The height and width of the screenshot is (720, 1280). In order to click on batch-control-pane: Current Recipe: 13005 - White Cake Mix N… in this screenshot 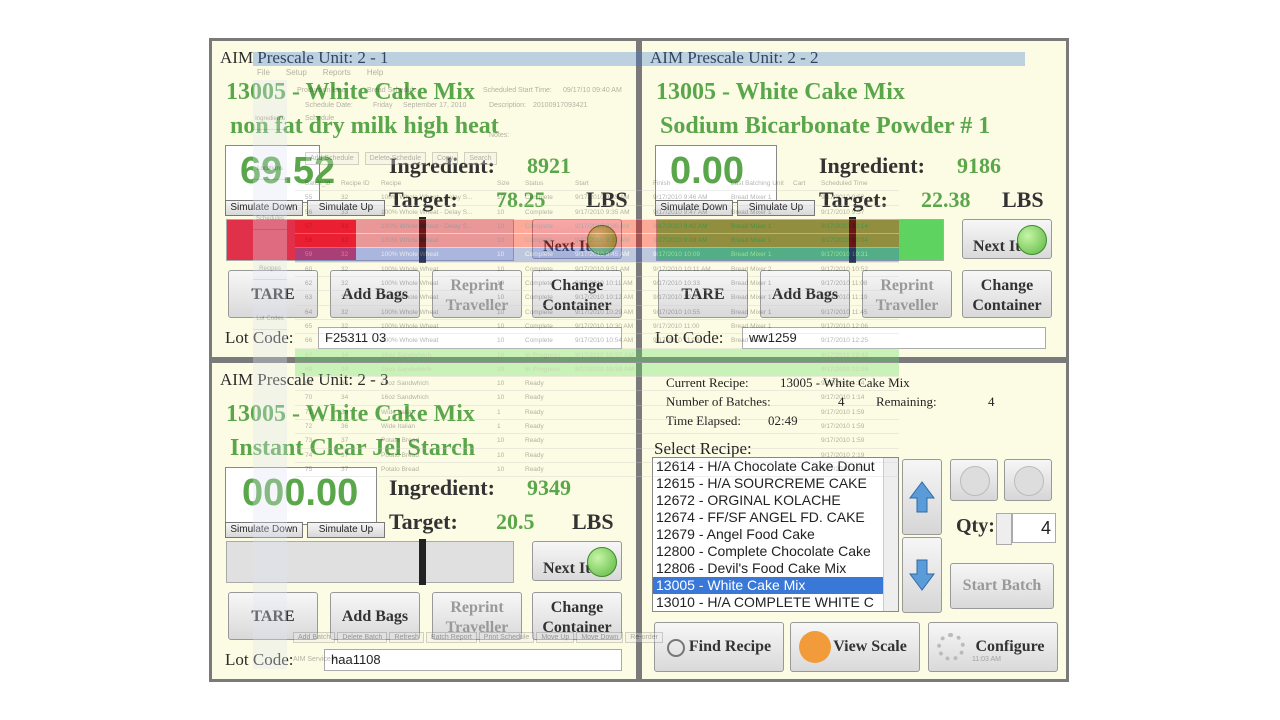, I will do `click(854, 521)`.